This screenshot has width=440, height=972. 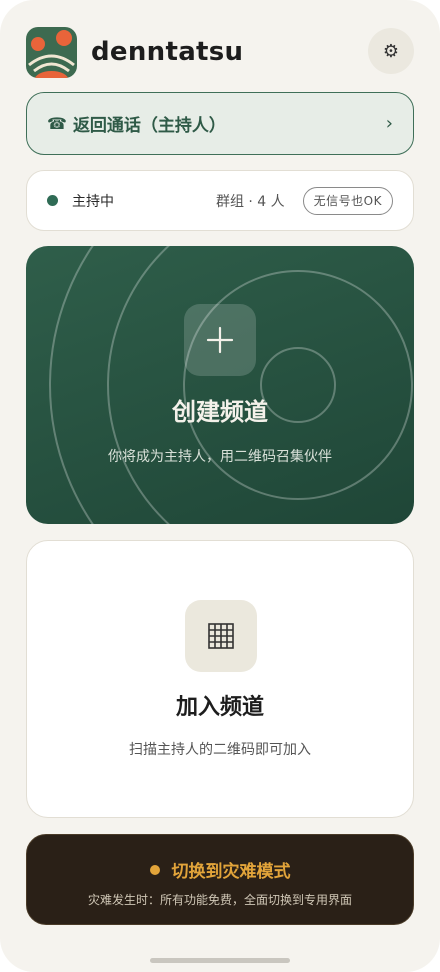 What do you see at coordinates (52, 200) in the screenshot?
I see `status-dot` at bounding box center [52, 200].